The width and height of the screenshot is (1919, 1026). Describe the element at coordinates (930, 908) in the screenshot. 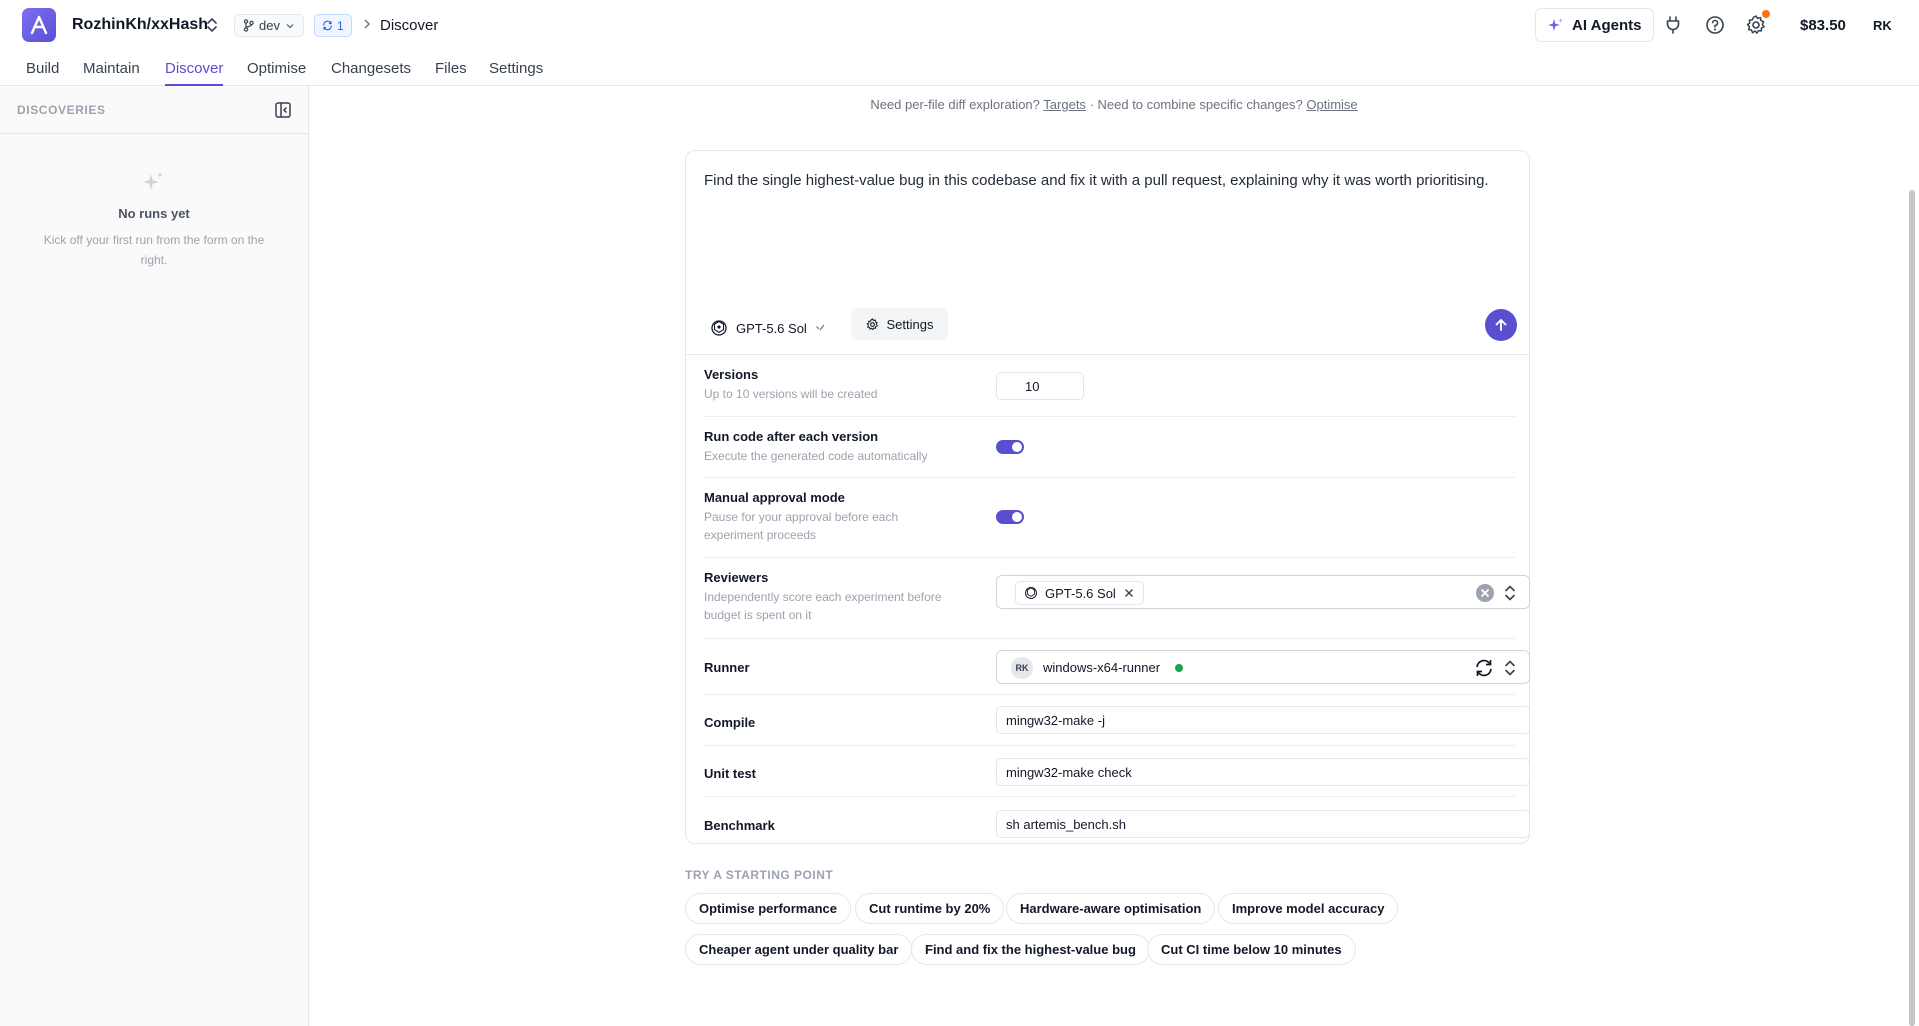

I see `starting-point-chip: Cut runtime by 20%` at that location.